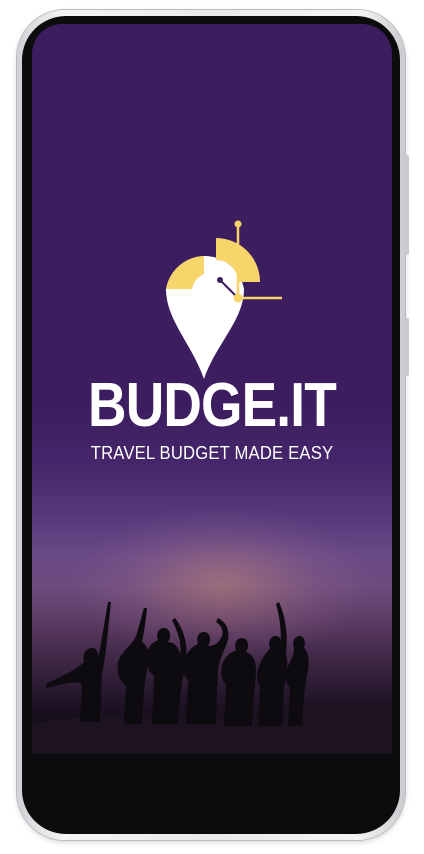 The width and height of the screenshot is (424, 854). I want to click on volume-button, so click(407, 347).